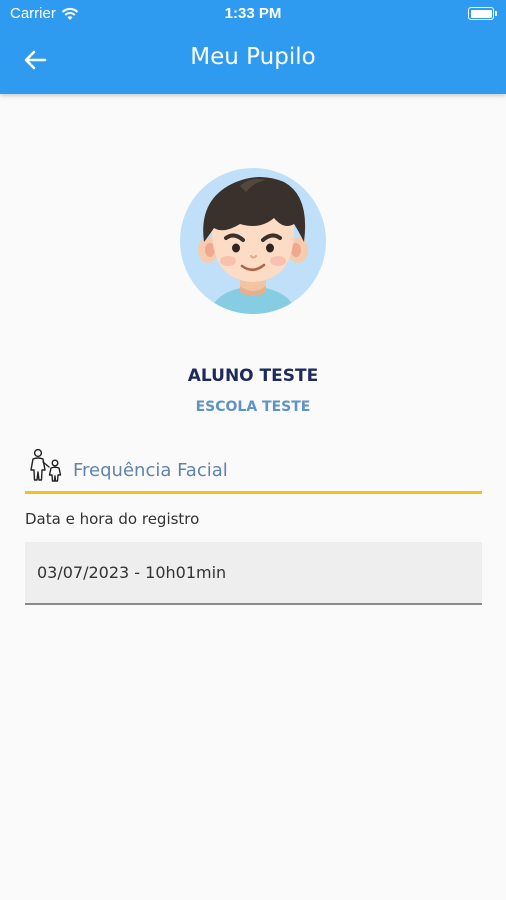 The width and height of the screenshot is (506, 900). I want to click on app-header: Carrier 1:33 PM Meu Pupilo, so click(253, 47).